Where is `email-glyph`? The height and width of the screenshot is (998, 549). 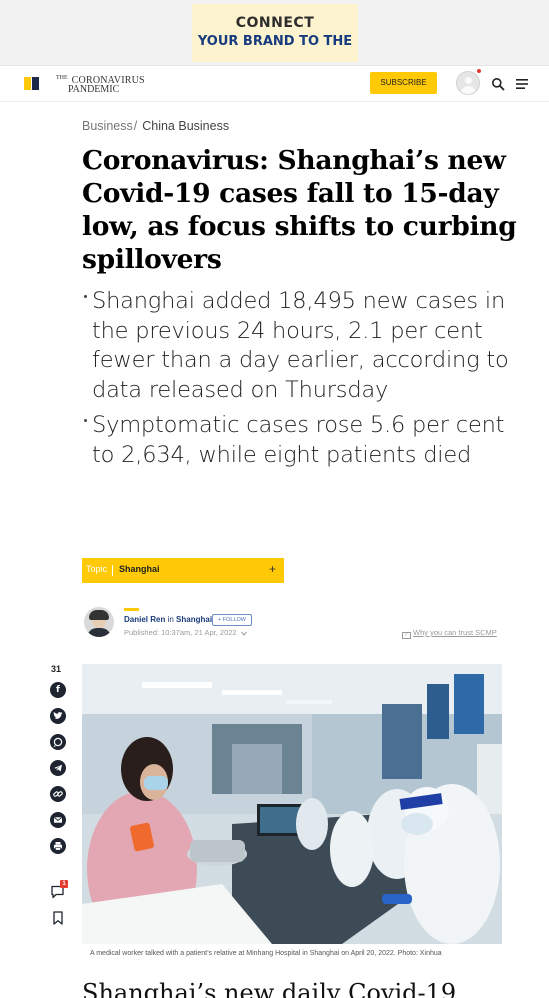
email-glyph is located at coordinates (58, 819).